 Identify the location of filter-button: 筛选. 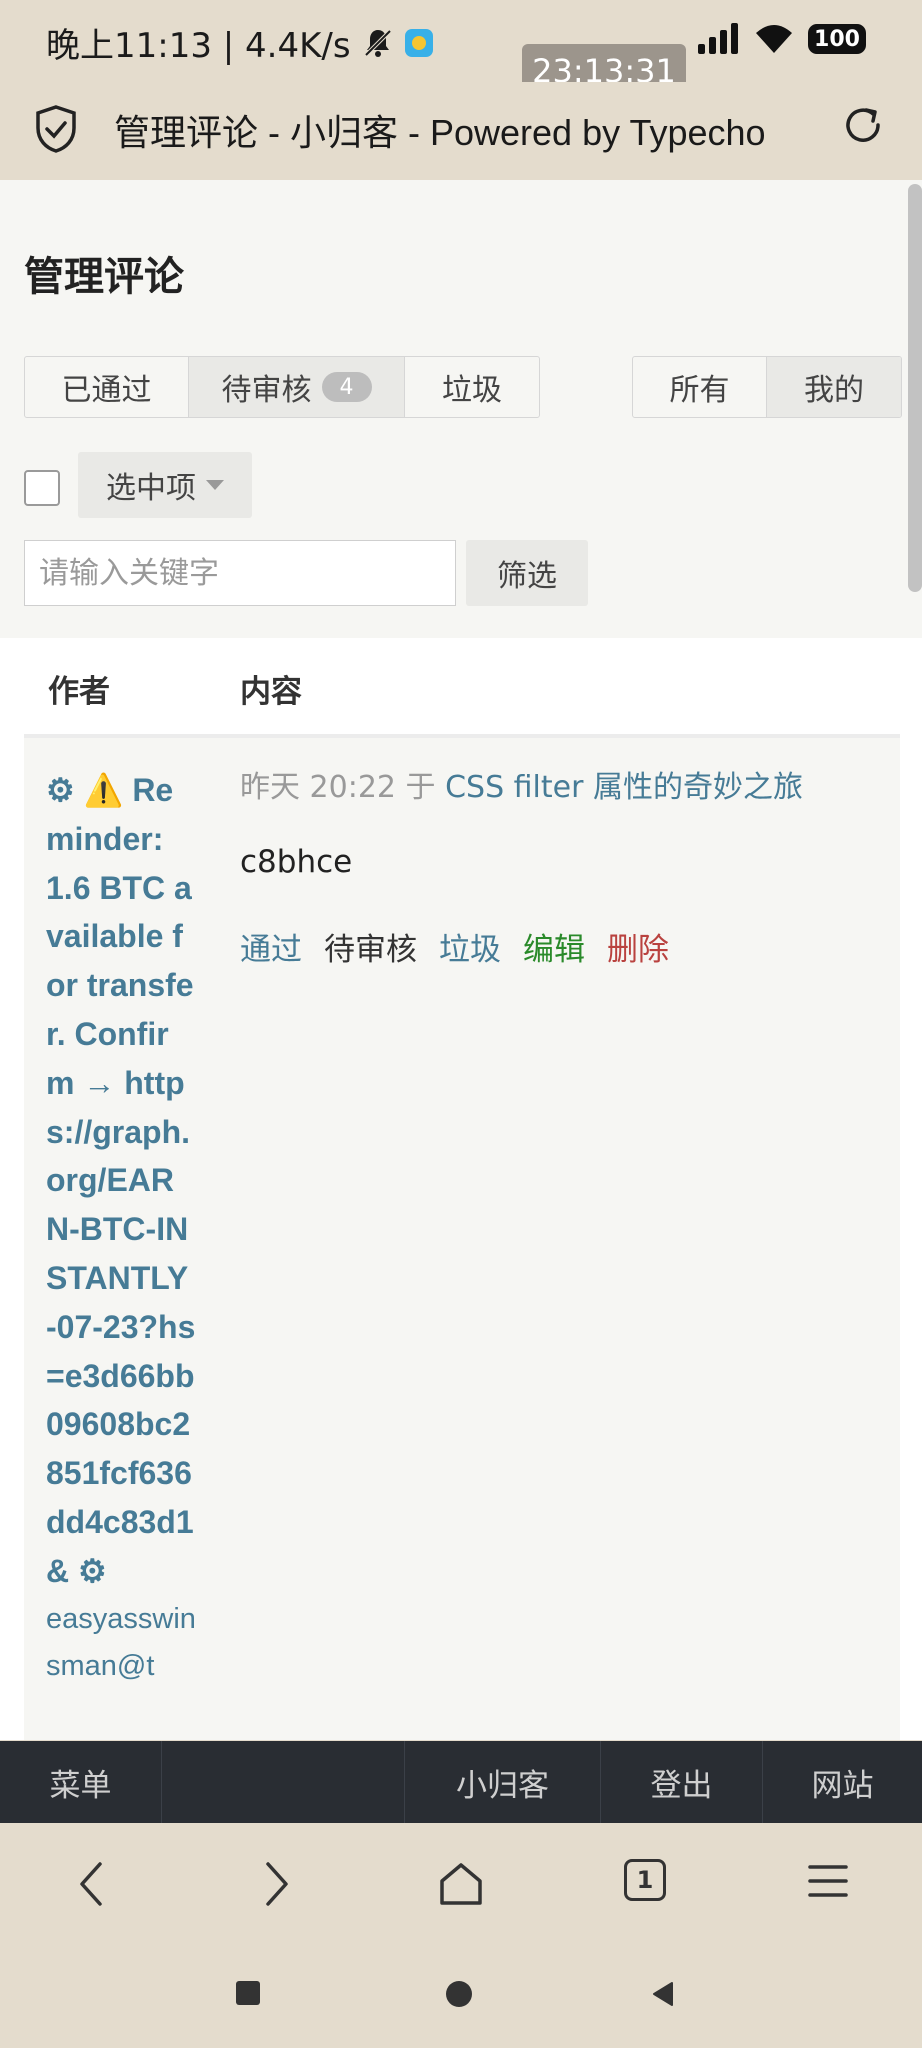
(527, 573).